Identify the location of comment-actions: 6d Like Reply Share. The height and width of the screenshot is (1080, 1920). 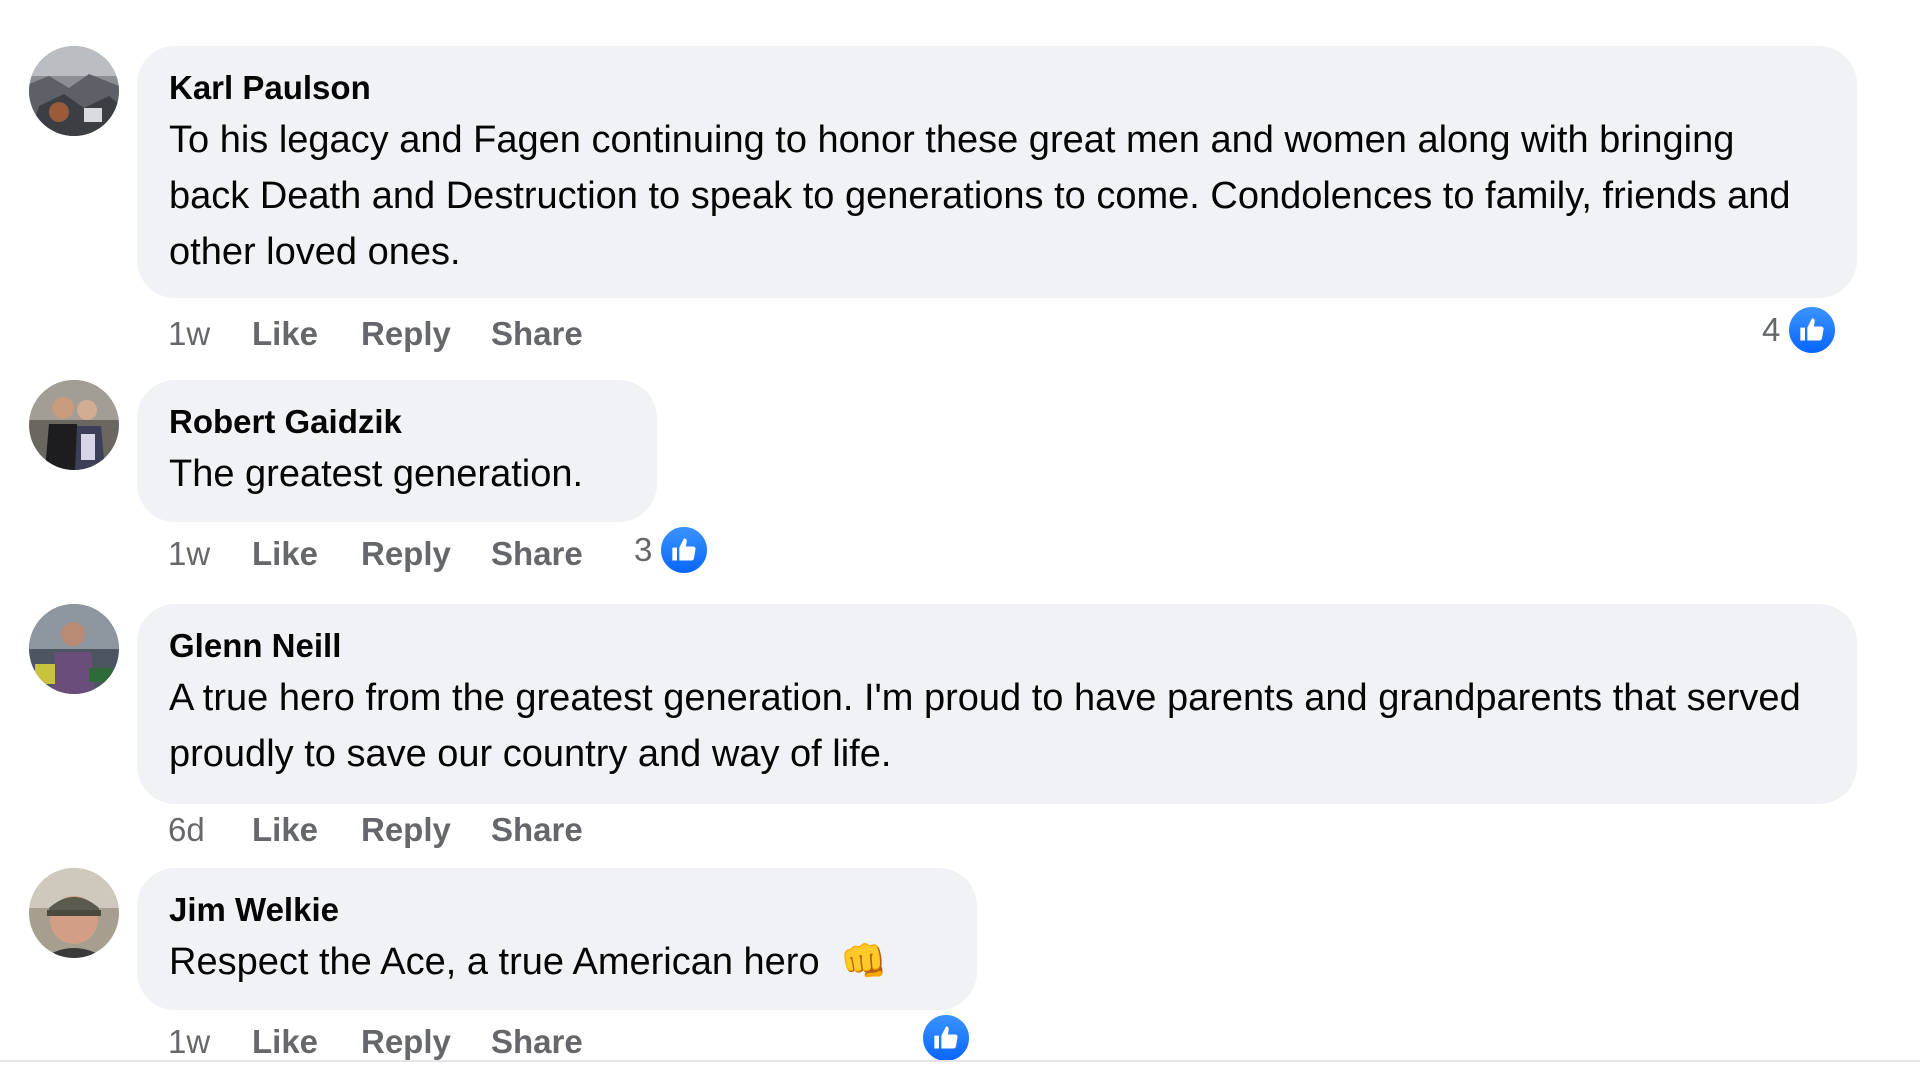
(375, 830).